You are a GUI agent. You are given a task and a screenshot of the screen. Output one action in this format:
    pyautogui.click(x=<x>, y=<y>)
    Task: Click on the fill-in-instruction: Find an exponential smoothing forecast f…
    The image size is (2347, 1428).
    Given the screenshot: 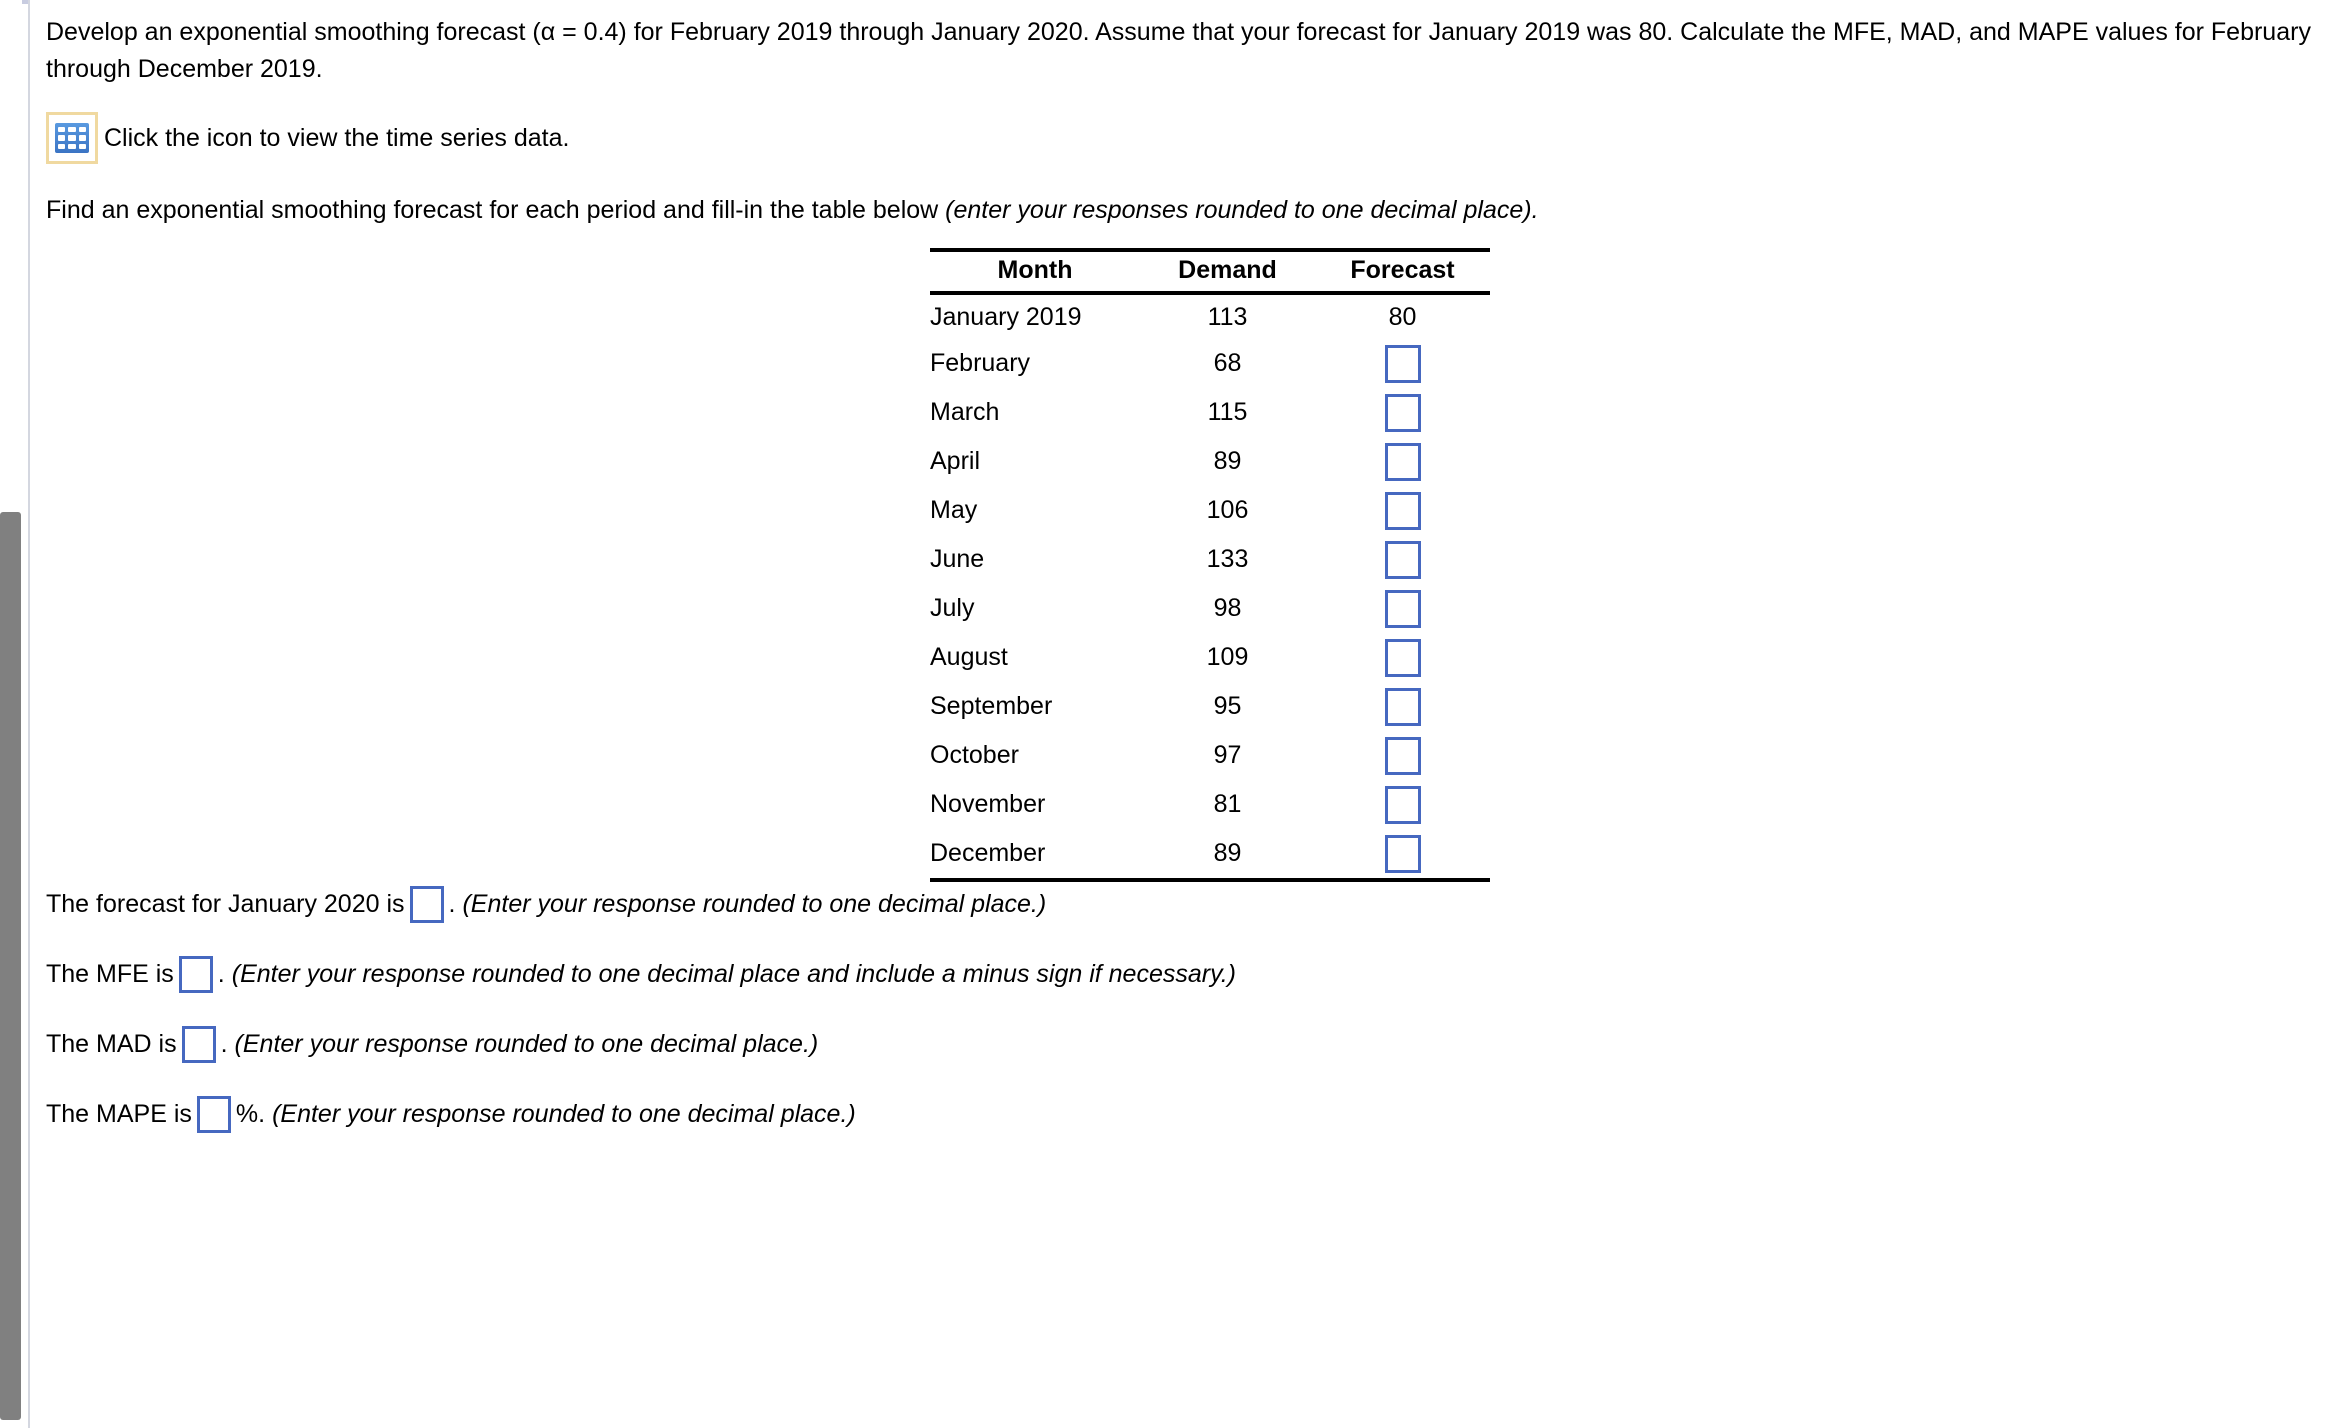 What is the action you would take?
    pyautogui.click(x=792, y=210)
    